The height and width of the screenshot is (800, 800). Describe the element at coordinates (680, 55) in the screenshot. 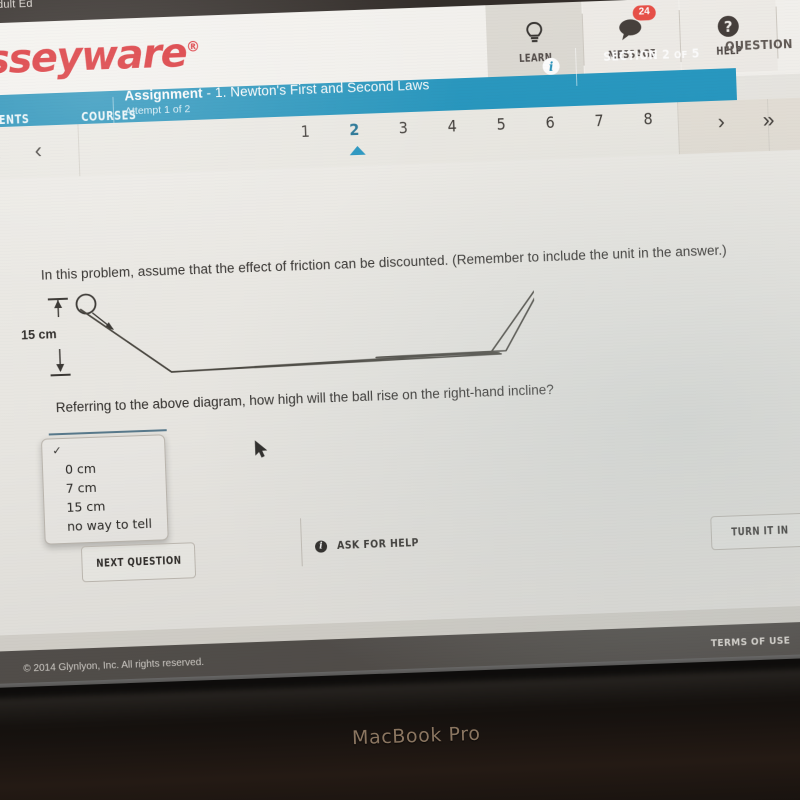

I see `section-of-text: OF` at that location.